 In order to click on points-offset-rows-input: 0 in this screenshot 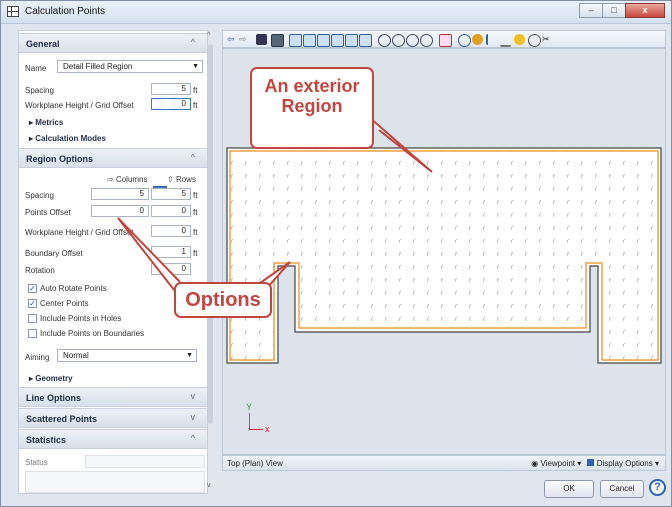, I will do `click(171, 211)`.